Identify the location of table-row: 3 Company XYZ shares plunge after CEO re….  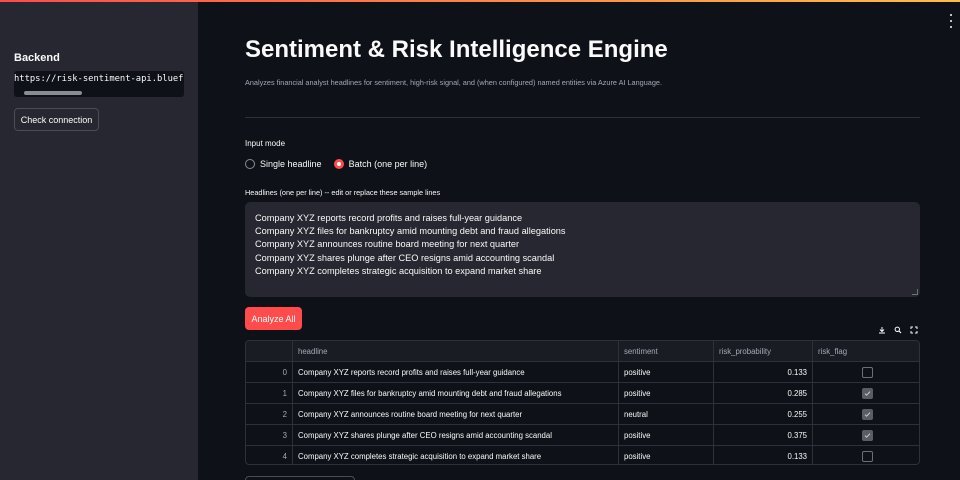
(582, 435).